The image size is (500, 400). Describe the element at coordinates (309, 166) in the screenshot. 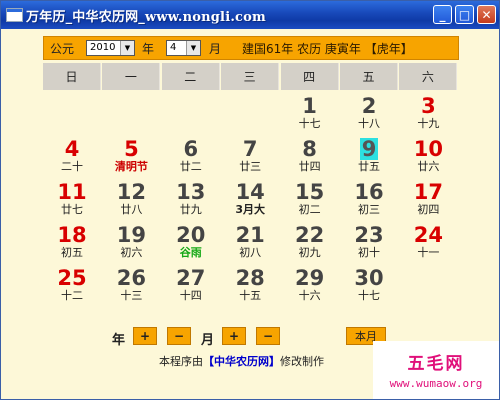

I see `lunar-date: 廿四` at that location.